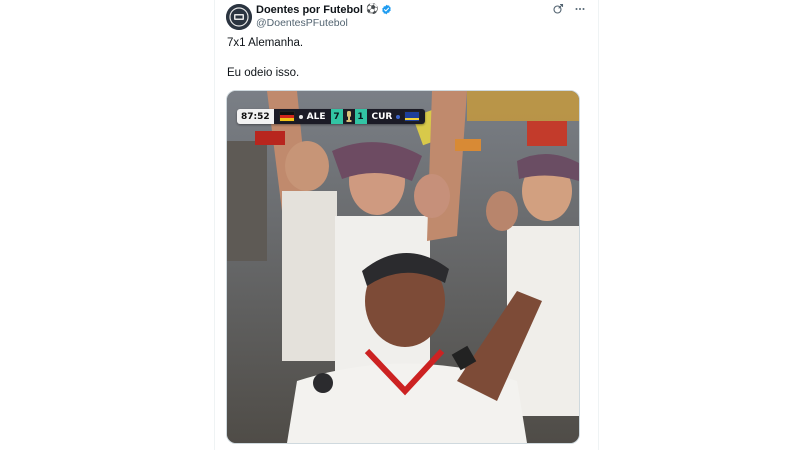 The image size is (800, 450). I want to click on tweet-text-line: Eu odeio isso., so click(263, 73).